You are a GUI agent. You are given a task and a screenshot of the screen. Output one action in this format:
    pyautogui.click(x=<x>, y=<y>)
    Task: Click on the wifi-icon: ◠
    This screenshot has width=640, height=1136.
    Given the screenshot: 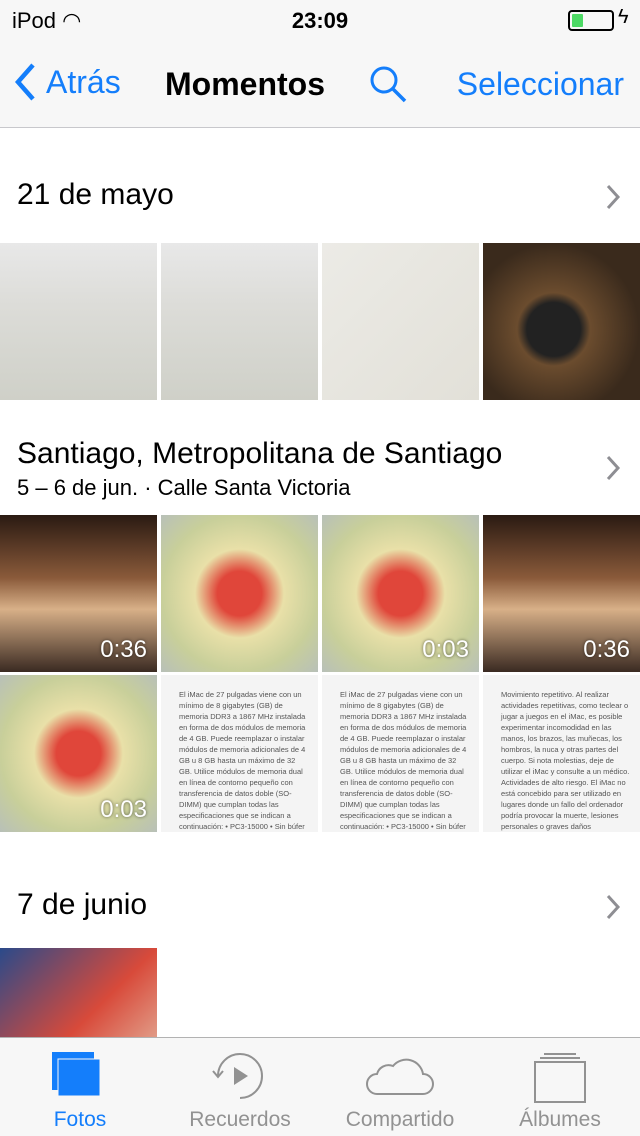 What is the action you would take?
    pyautogui.click(x=72, y=20)
    